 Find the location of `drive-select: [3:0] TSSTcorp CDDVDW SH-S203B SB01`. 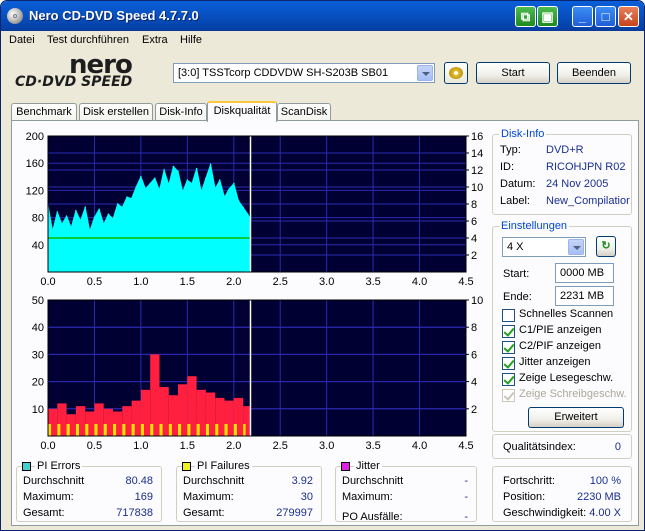

drive-select: [3:0] TSSTcorp CDDVDW SH-S203B SB01 is located at coordinates (304, 73).